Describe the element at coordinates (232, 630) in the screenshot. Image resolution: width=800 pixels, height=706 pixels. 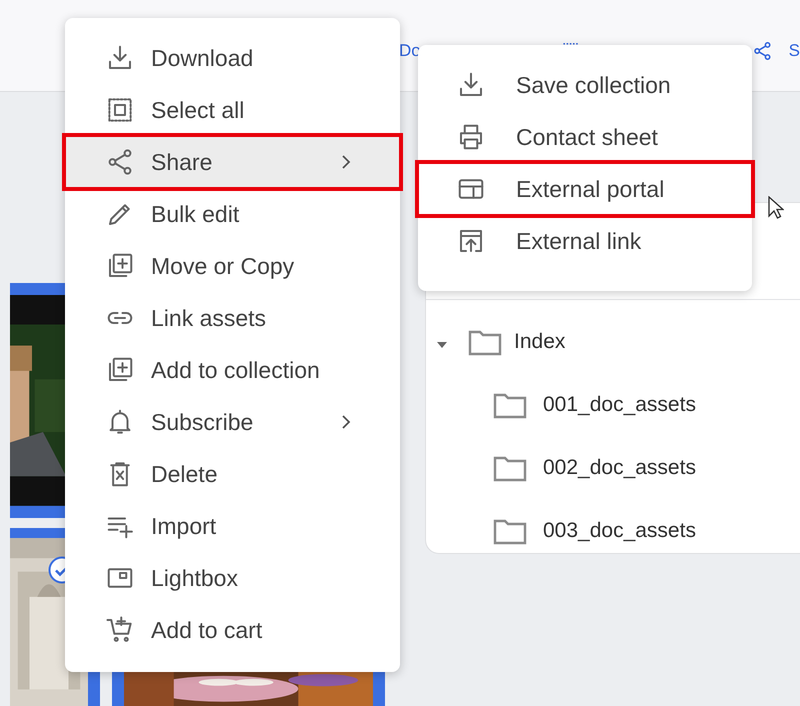
I see `menu-item: Add to cart` at that location.